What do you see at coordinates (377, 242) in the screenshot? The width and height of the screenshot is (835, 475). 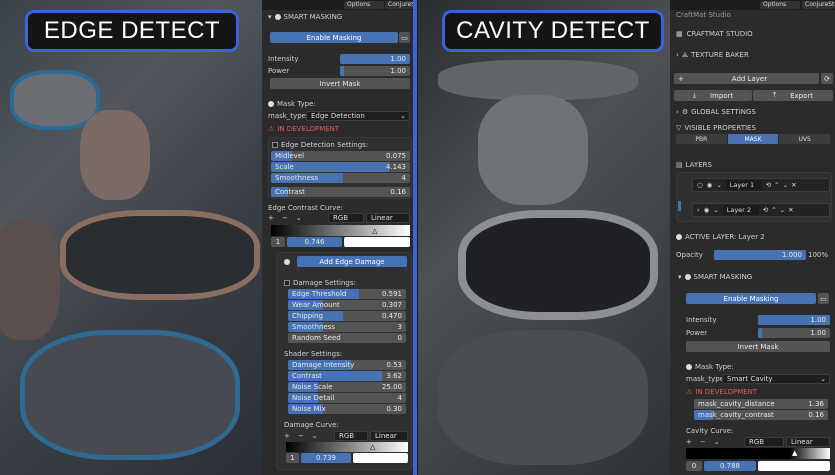 I see `curve-color-swatch` at bounding box center [377, 242].